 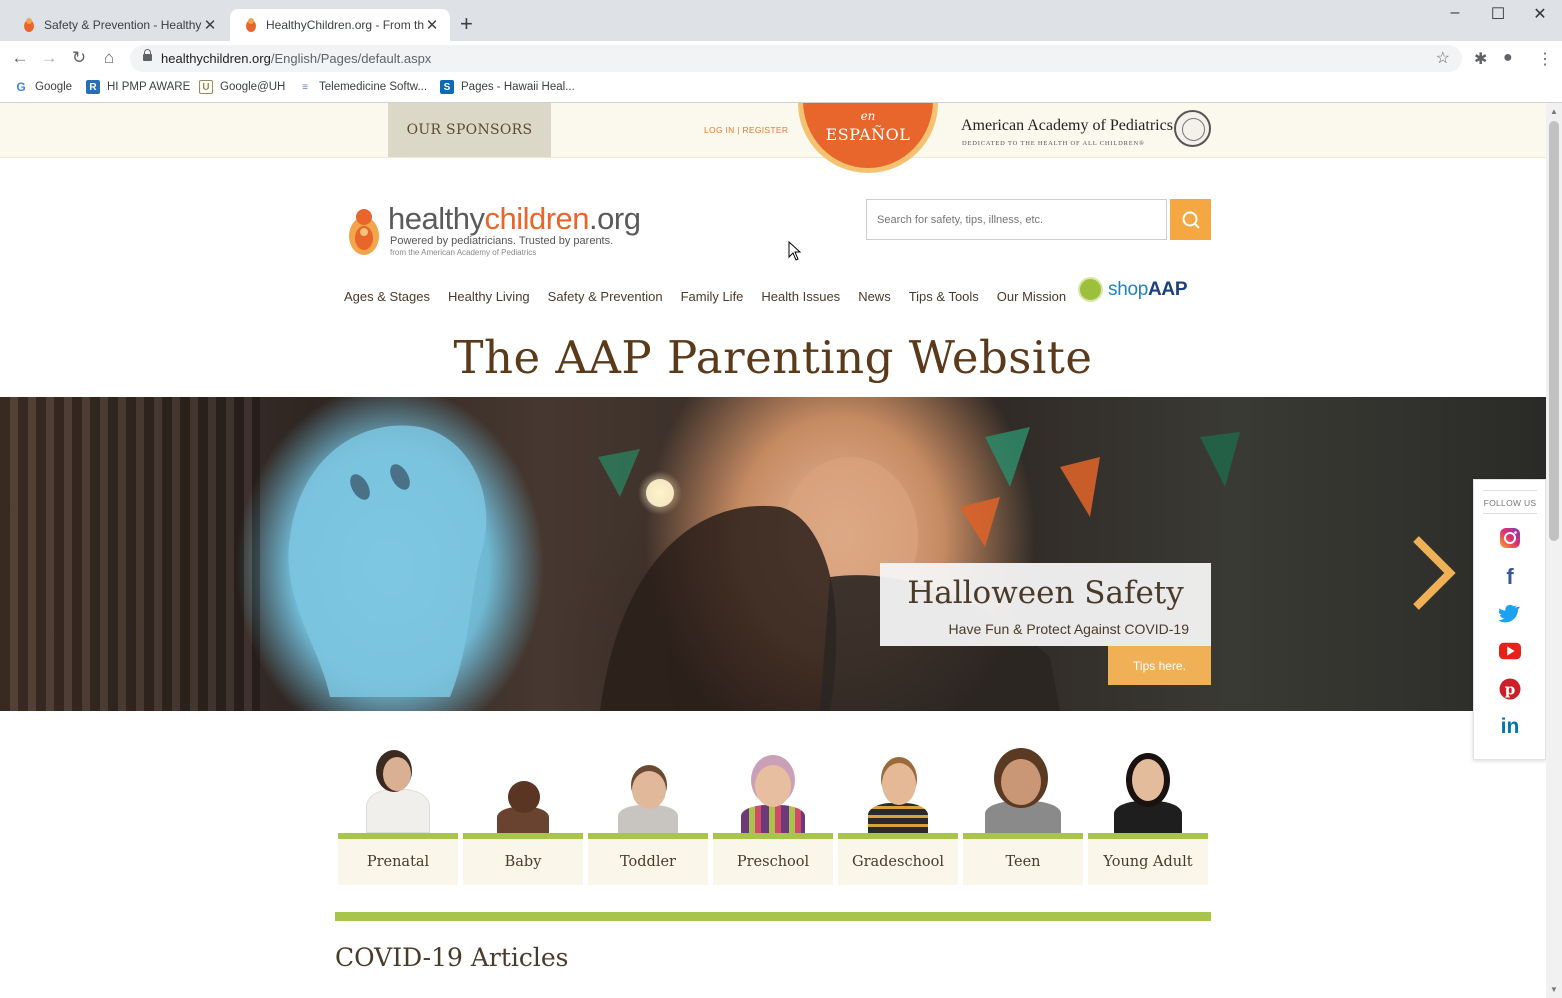 What do you see at coordinates (1554, 111) in the screenshot?
I see `scroll-up-icon: ▲` at bounding box center [1554, 111].